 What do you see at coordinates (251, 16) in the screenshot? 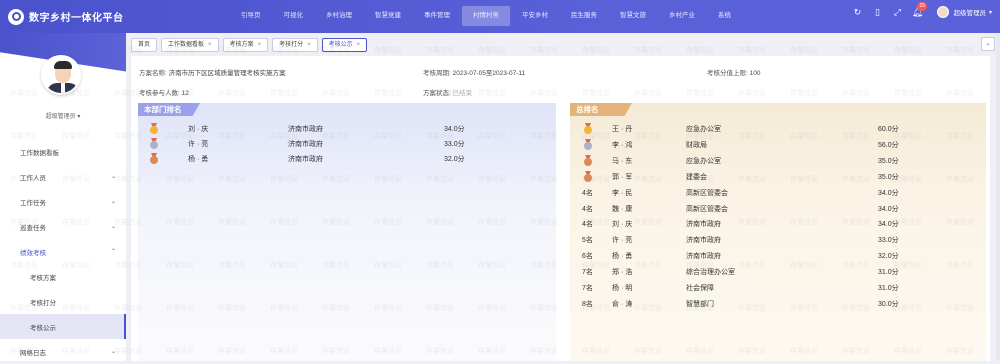
I see `nav-item: 引导页` at bounding box center [251, 16].